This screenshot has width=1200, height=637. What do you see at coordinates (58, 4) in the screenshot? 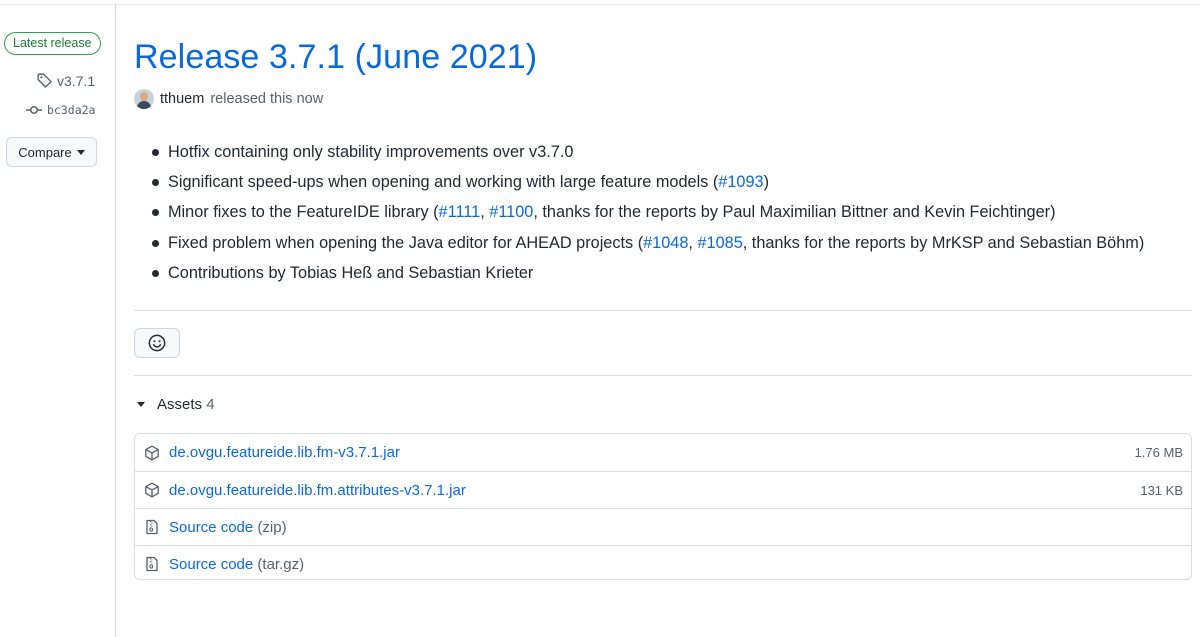
I see `sidebar-top-divider` at bounding box center [58, 4].